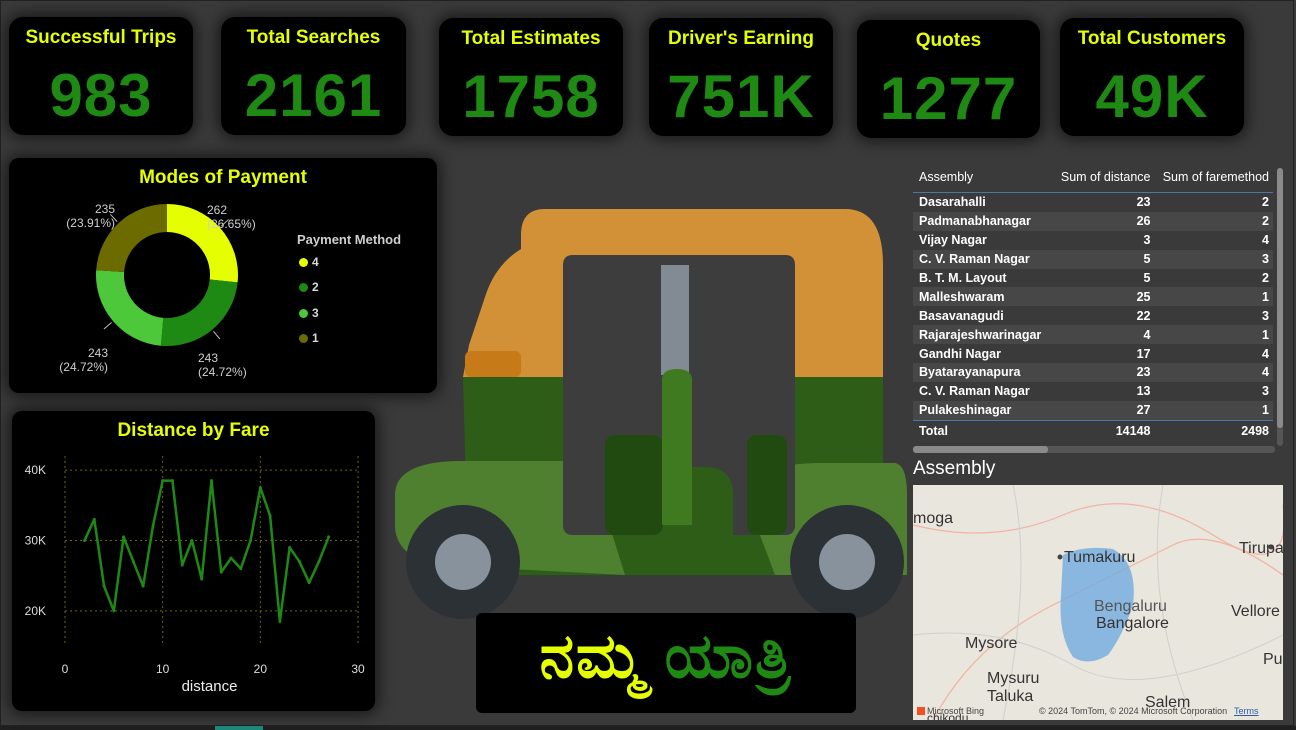 This screenshot has height=730, width=1296. What do you see at coordinates (666, 657) in the screenshot?
I see `brand-logo-text: ನಮ್ಮ ಯಾತ್ರಿ` at bounding box center [666, 657].